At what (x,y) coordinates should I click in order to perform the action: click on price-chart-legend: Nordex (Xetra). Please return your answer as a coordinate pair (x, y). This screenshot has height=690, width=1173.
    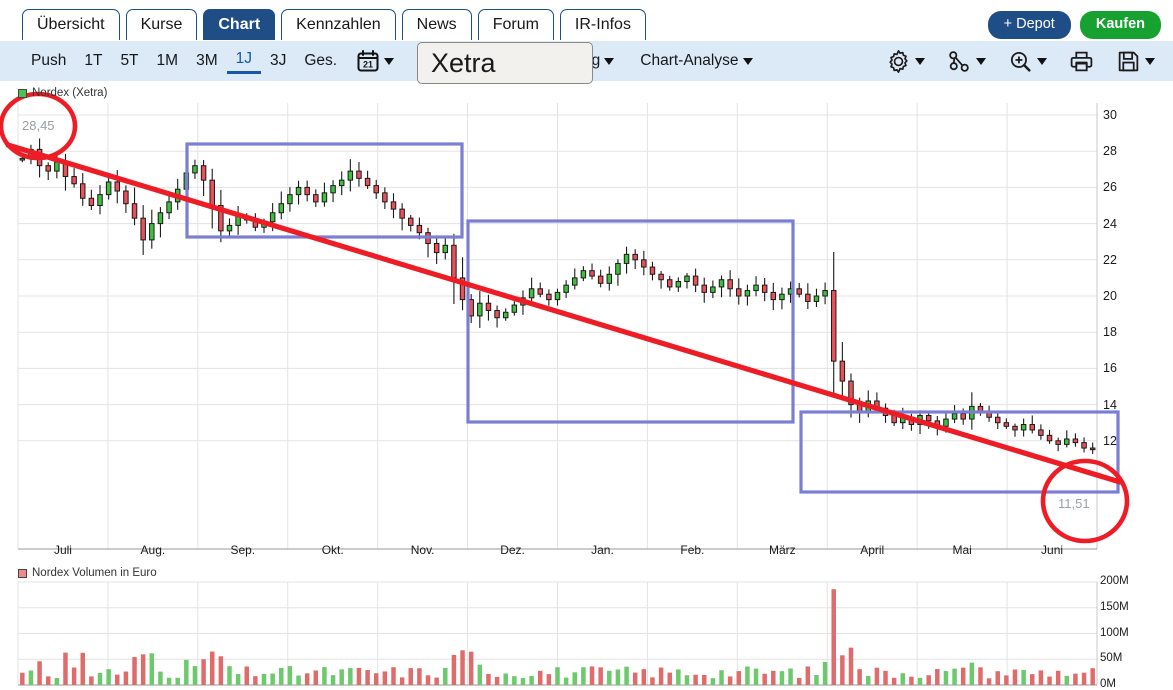
    Looking at the image, I should click on (62, 93).